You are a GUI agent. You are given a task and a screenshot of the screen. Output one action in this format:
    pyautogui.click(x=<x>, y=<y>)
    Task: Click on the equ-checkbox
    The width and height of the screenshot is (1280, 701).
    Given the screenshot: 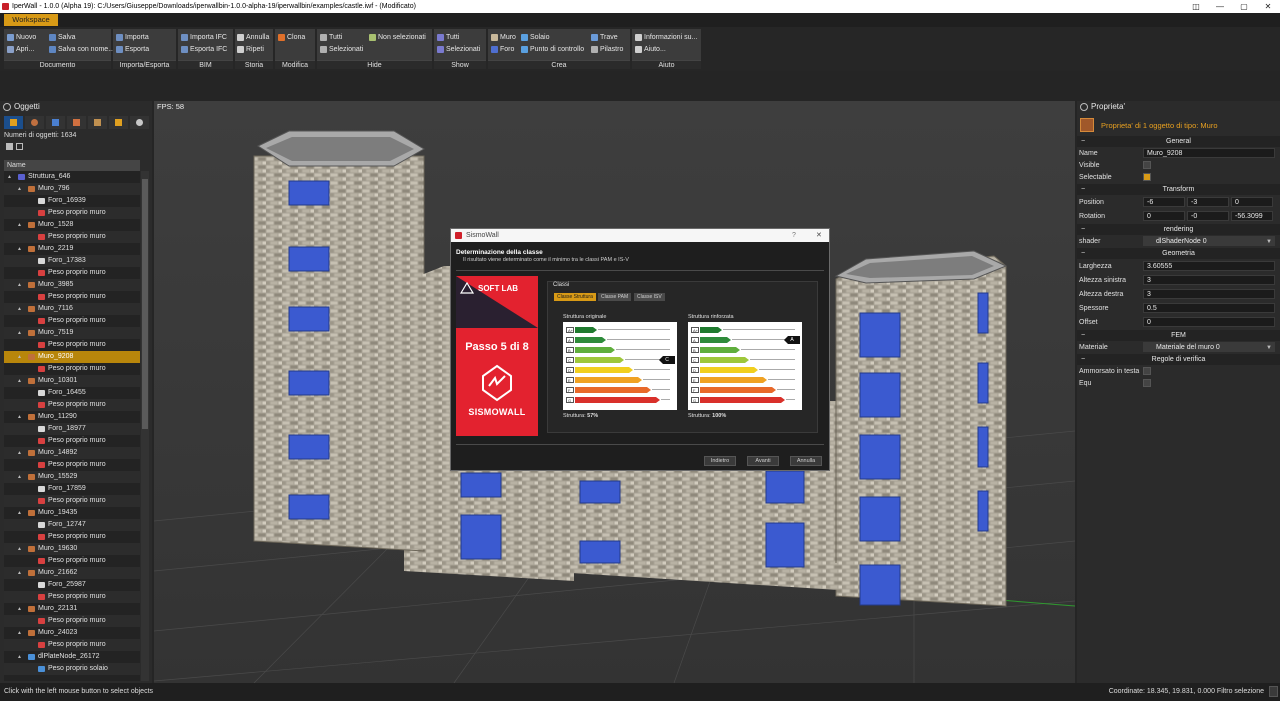 What is the action you would take?
    pyautogui.click(x=1147, y=383)
    